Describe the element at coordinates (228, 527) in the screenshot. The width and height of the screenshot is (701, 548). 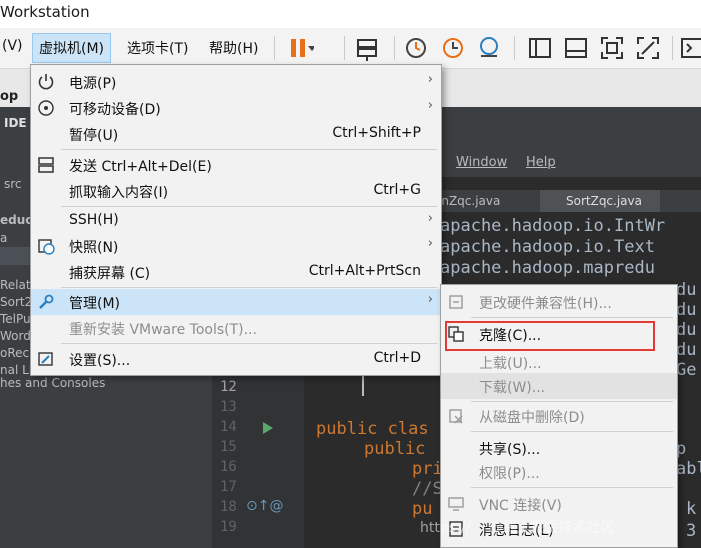
I see `line-number: 19` at that location.